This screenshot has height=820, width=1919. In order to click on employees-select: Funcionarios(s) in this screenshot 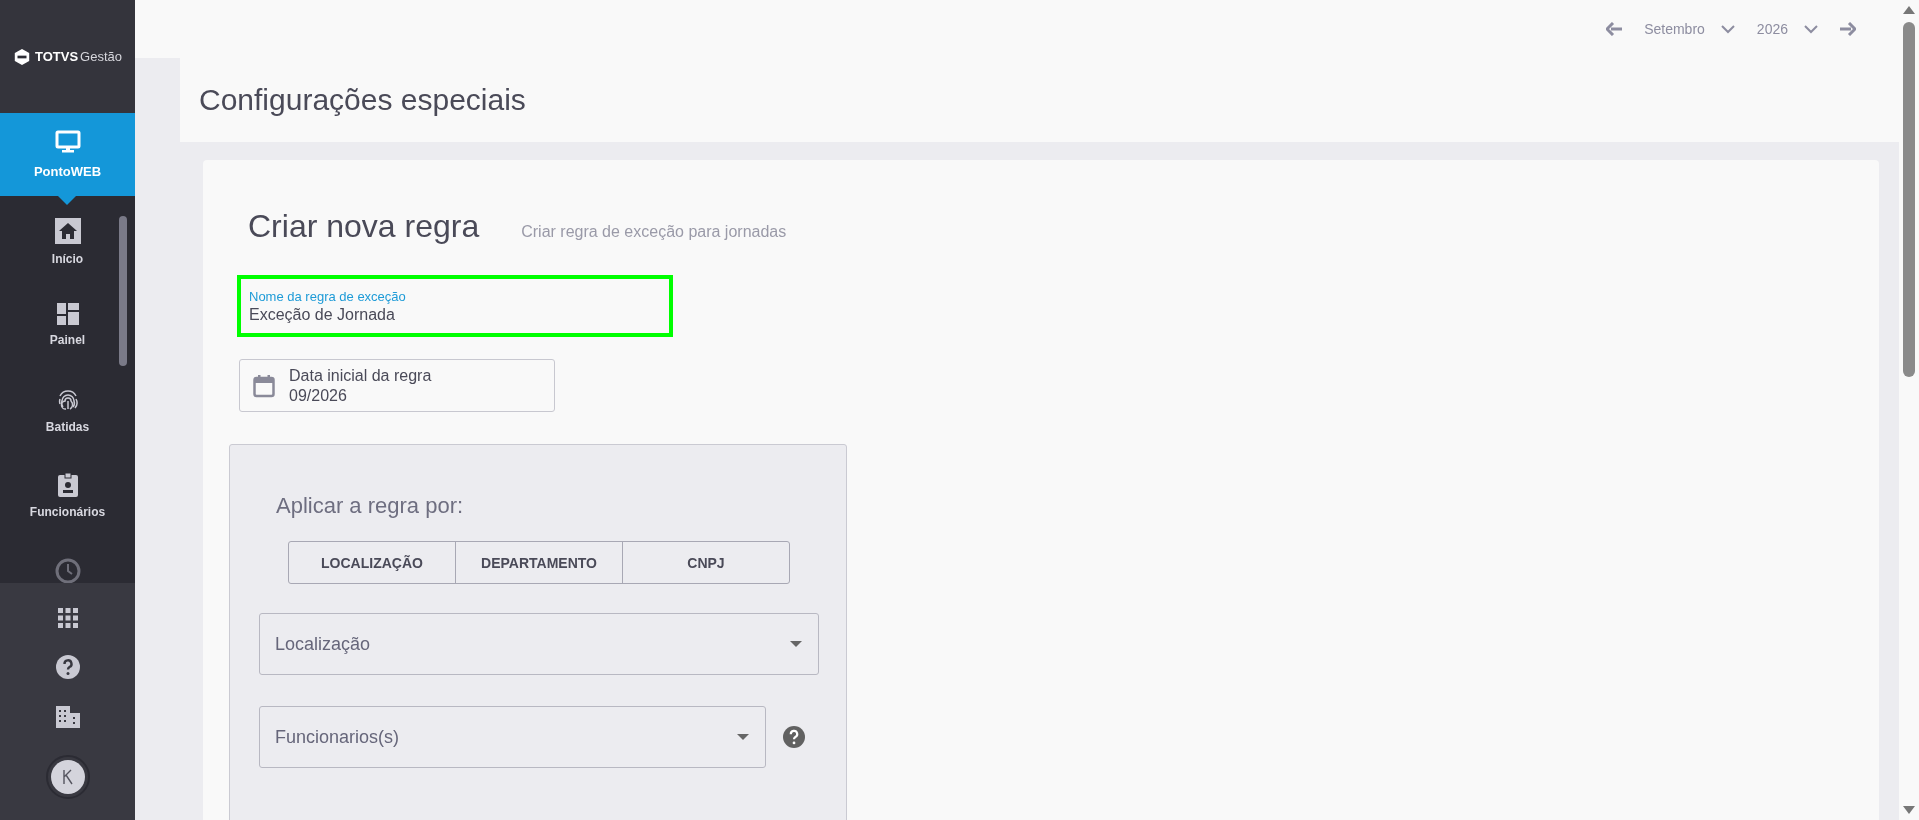, I will do `click(512, 737)`.